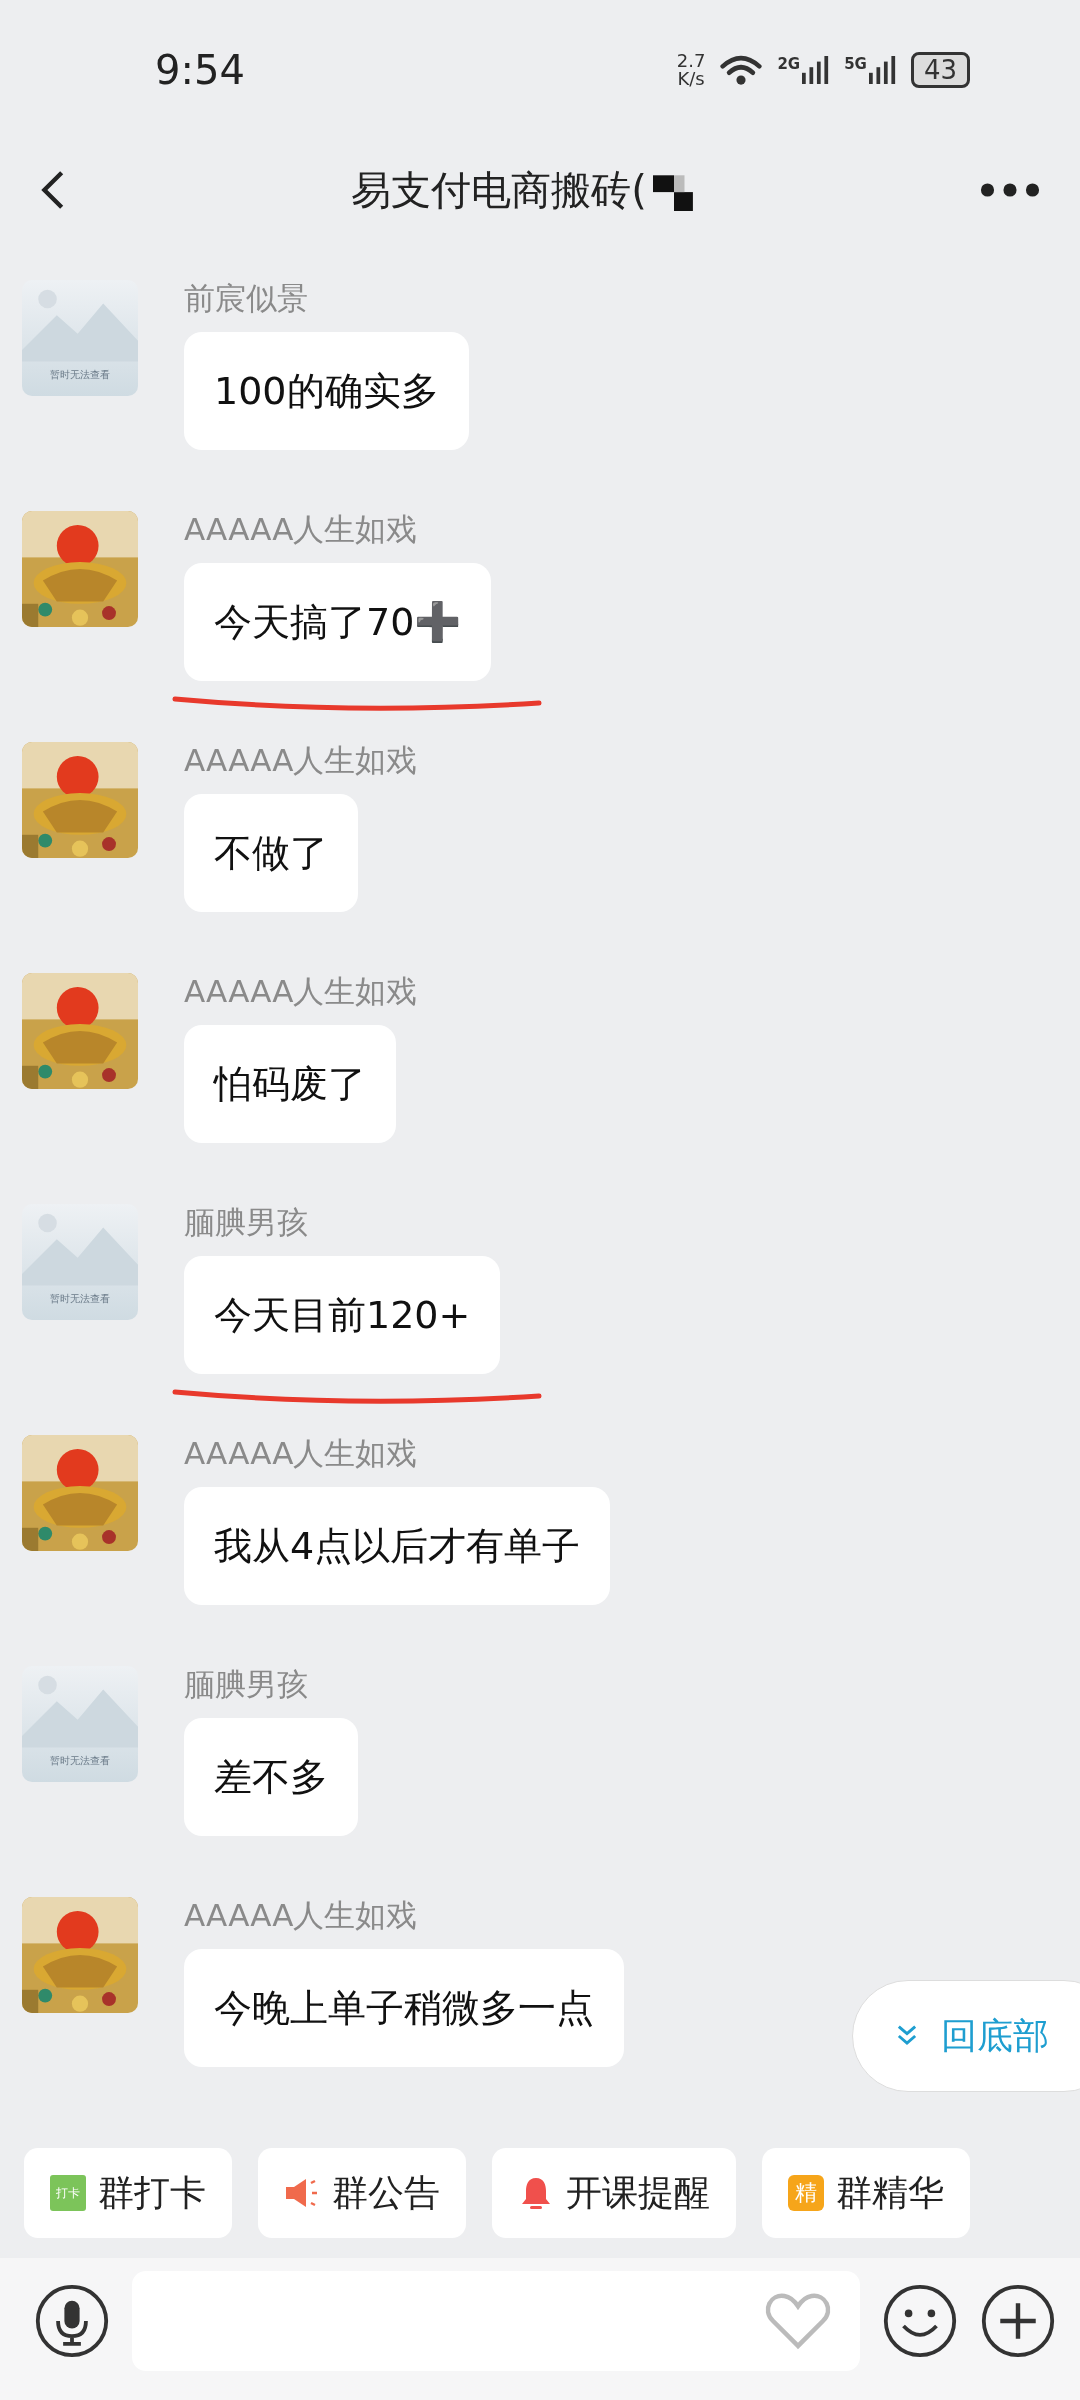 Image resolution: width=1080 pixels, height=2400 pixels. Describe the element at coordinates (397, 1546) in the screenshot. I see `message-bubble: 我从4点以后才有单子` at that location.